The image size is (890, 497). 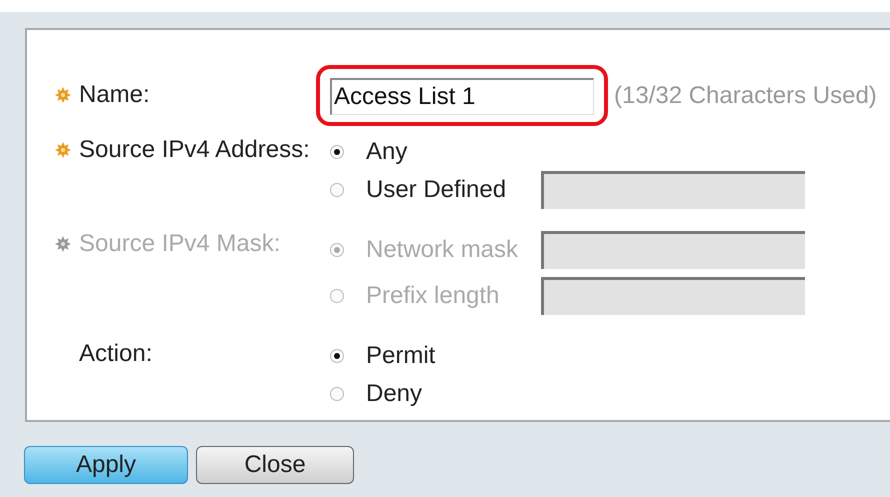 I want to click on field-label: Source IPv4 Mask:, so click(x=179, y=244).